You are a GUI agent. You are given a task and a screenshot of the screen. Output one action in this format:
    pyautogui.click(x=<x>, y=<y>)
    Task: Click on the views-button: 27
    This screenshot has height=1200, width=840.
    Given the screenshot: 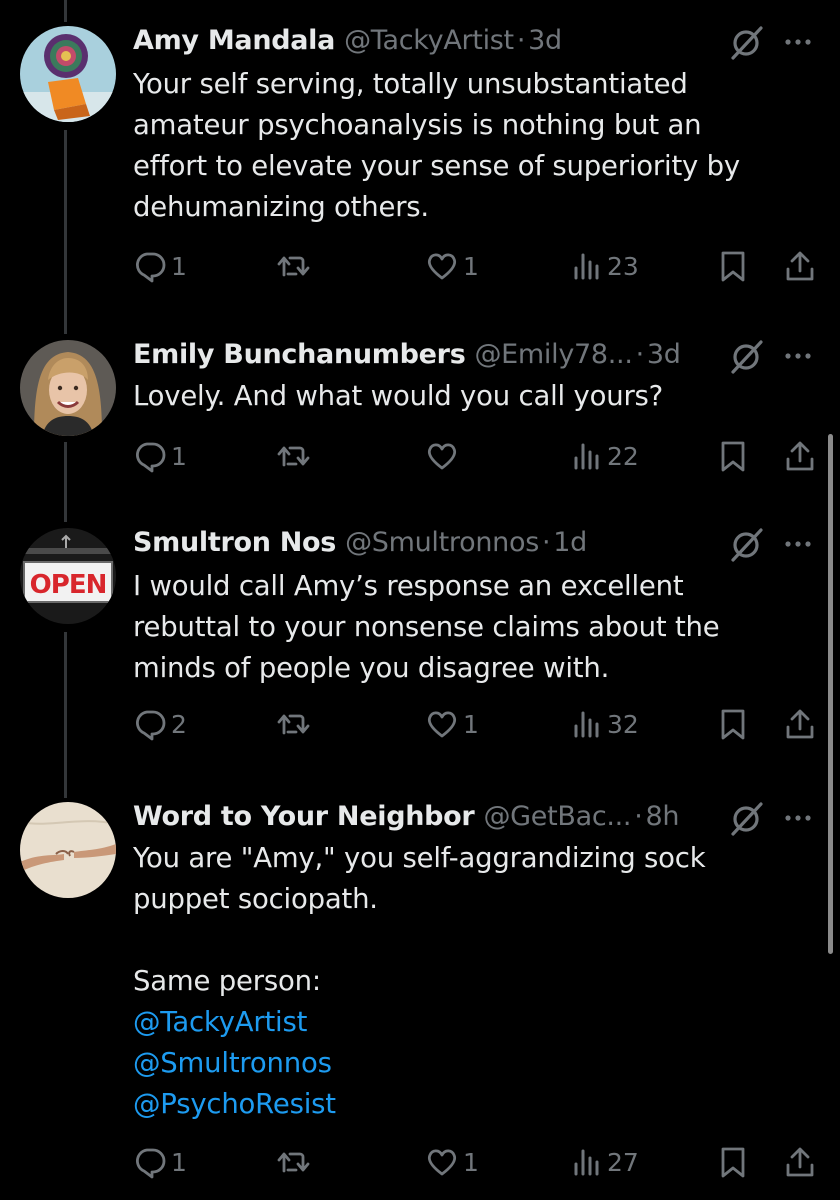 What is the action you would take?
    pyautogui.click(x=604, y=1162)
    